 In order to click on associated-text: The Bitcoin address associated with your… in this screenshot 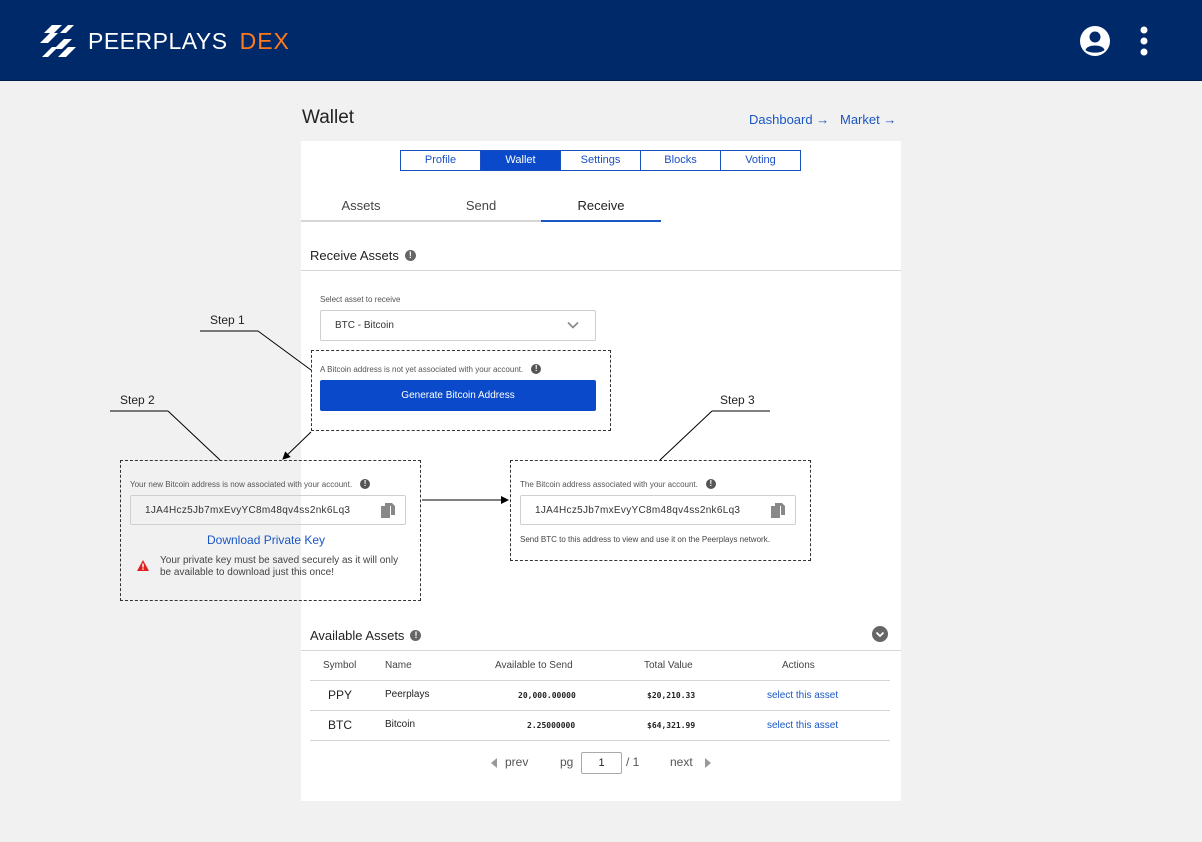, I will do `click(609, 484)`.